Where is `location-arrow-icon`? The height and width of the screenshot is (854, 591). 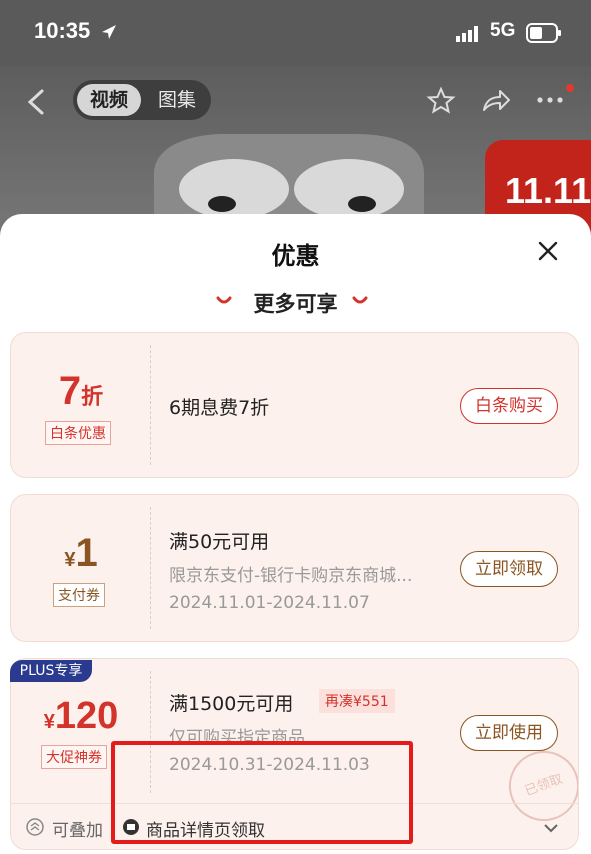 location-arrow-icon is located at coordinates (109, 32).